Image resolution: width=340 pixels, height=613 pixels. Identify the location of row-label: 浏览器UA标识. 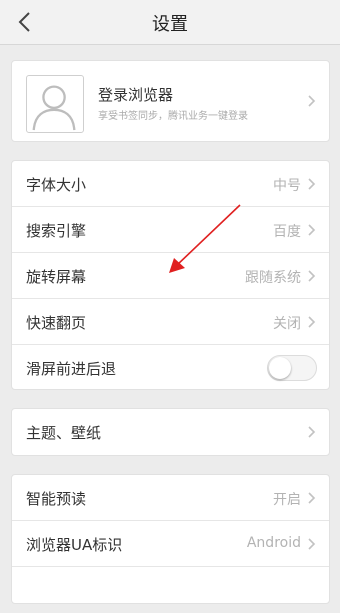
(74, 545).